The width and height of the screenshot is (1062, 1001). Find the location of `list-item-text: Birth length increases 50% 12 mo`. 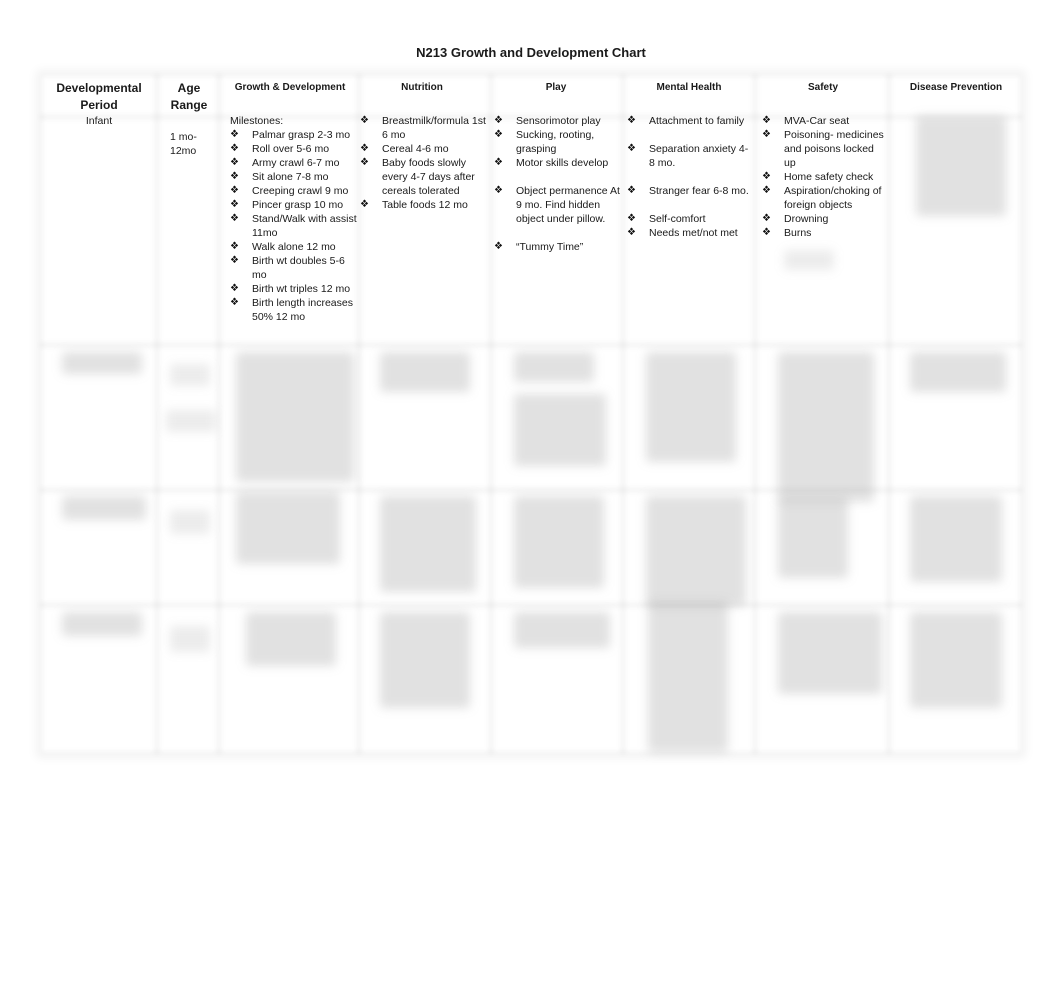

list-item-text: Birth length increases 50% 12 mo is located at coordinates (302, 310).